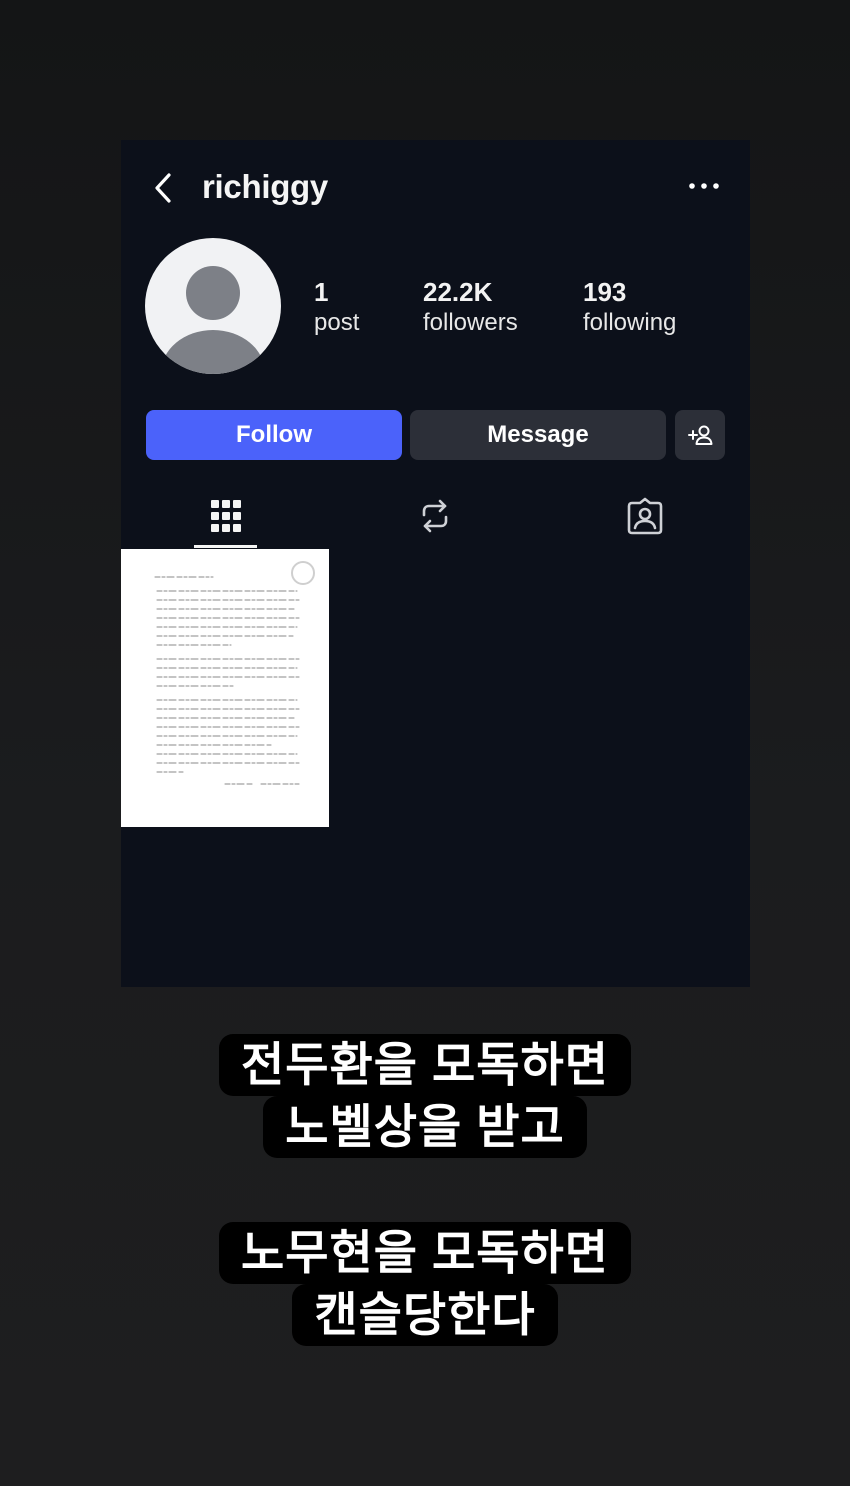 The width and height of the screenshot is (850, 1486). I want to click on stat-followers-count: 22.2K, so click(458, 292).